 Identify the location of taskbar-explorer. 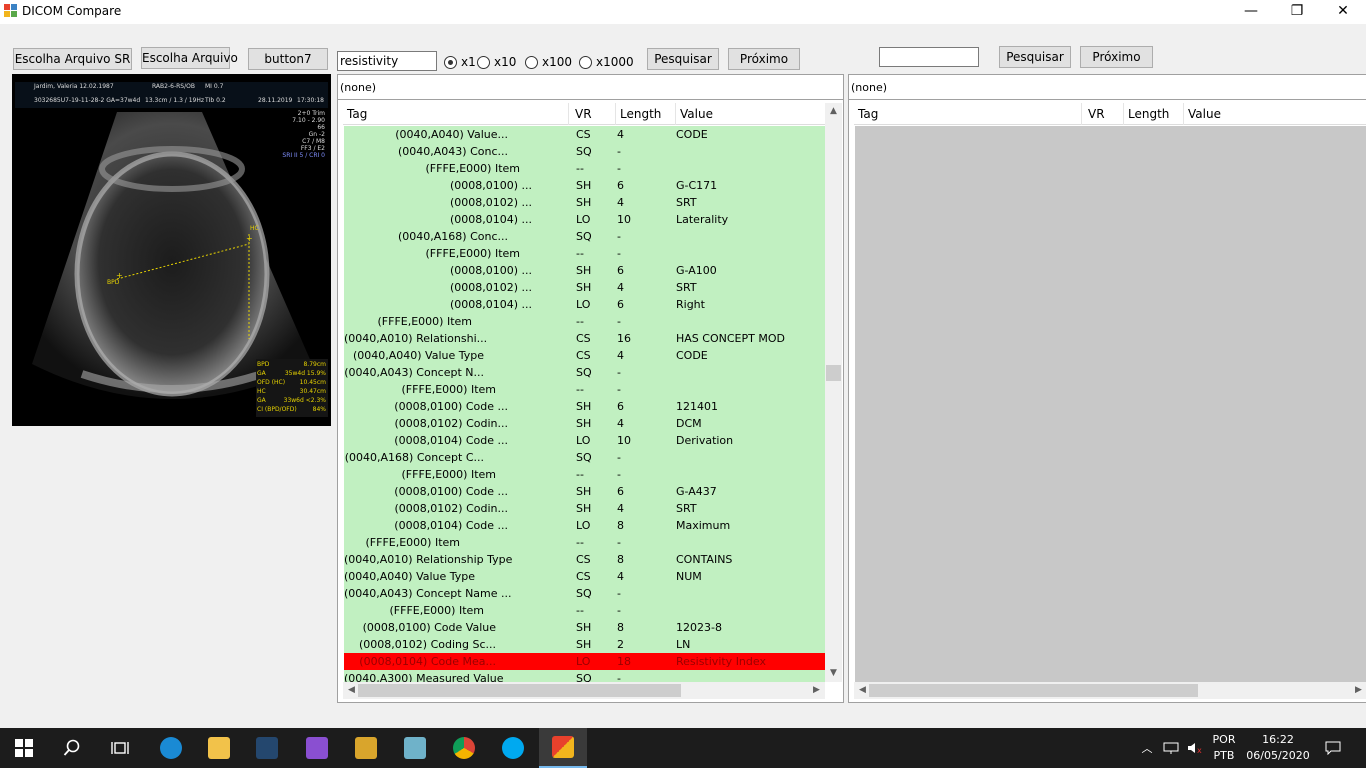
(219, 748).